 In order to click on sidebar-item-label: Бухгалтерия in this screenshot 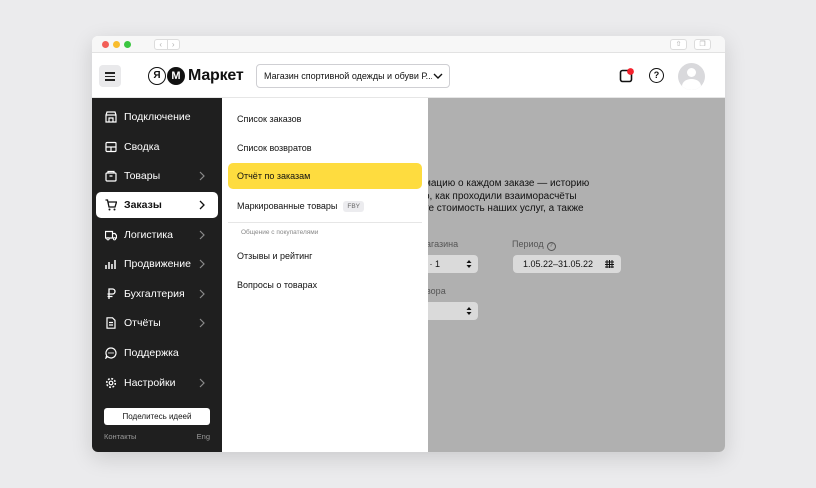, I will do `click(154, 294)`.